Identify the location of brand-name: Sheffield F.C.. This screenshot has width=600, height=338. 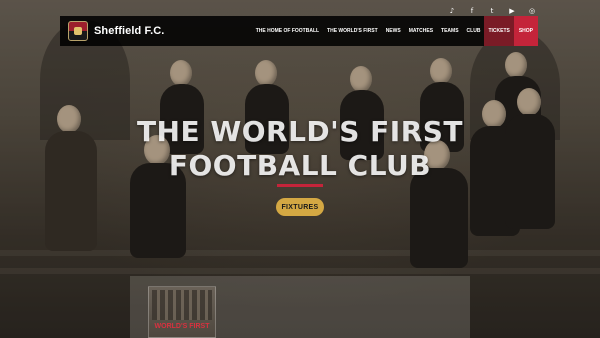
(129, 31).